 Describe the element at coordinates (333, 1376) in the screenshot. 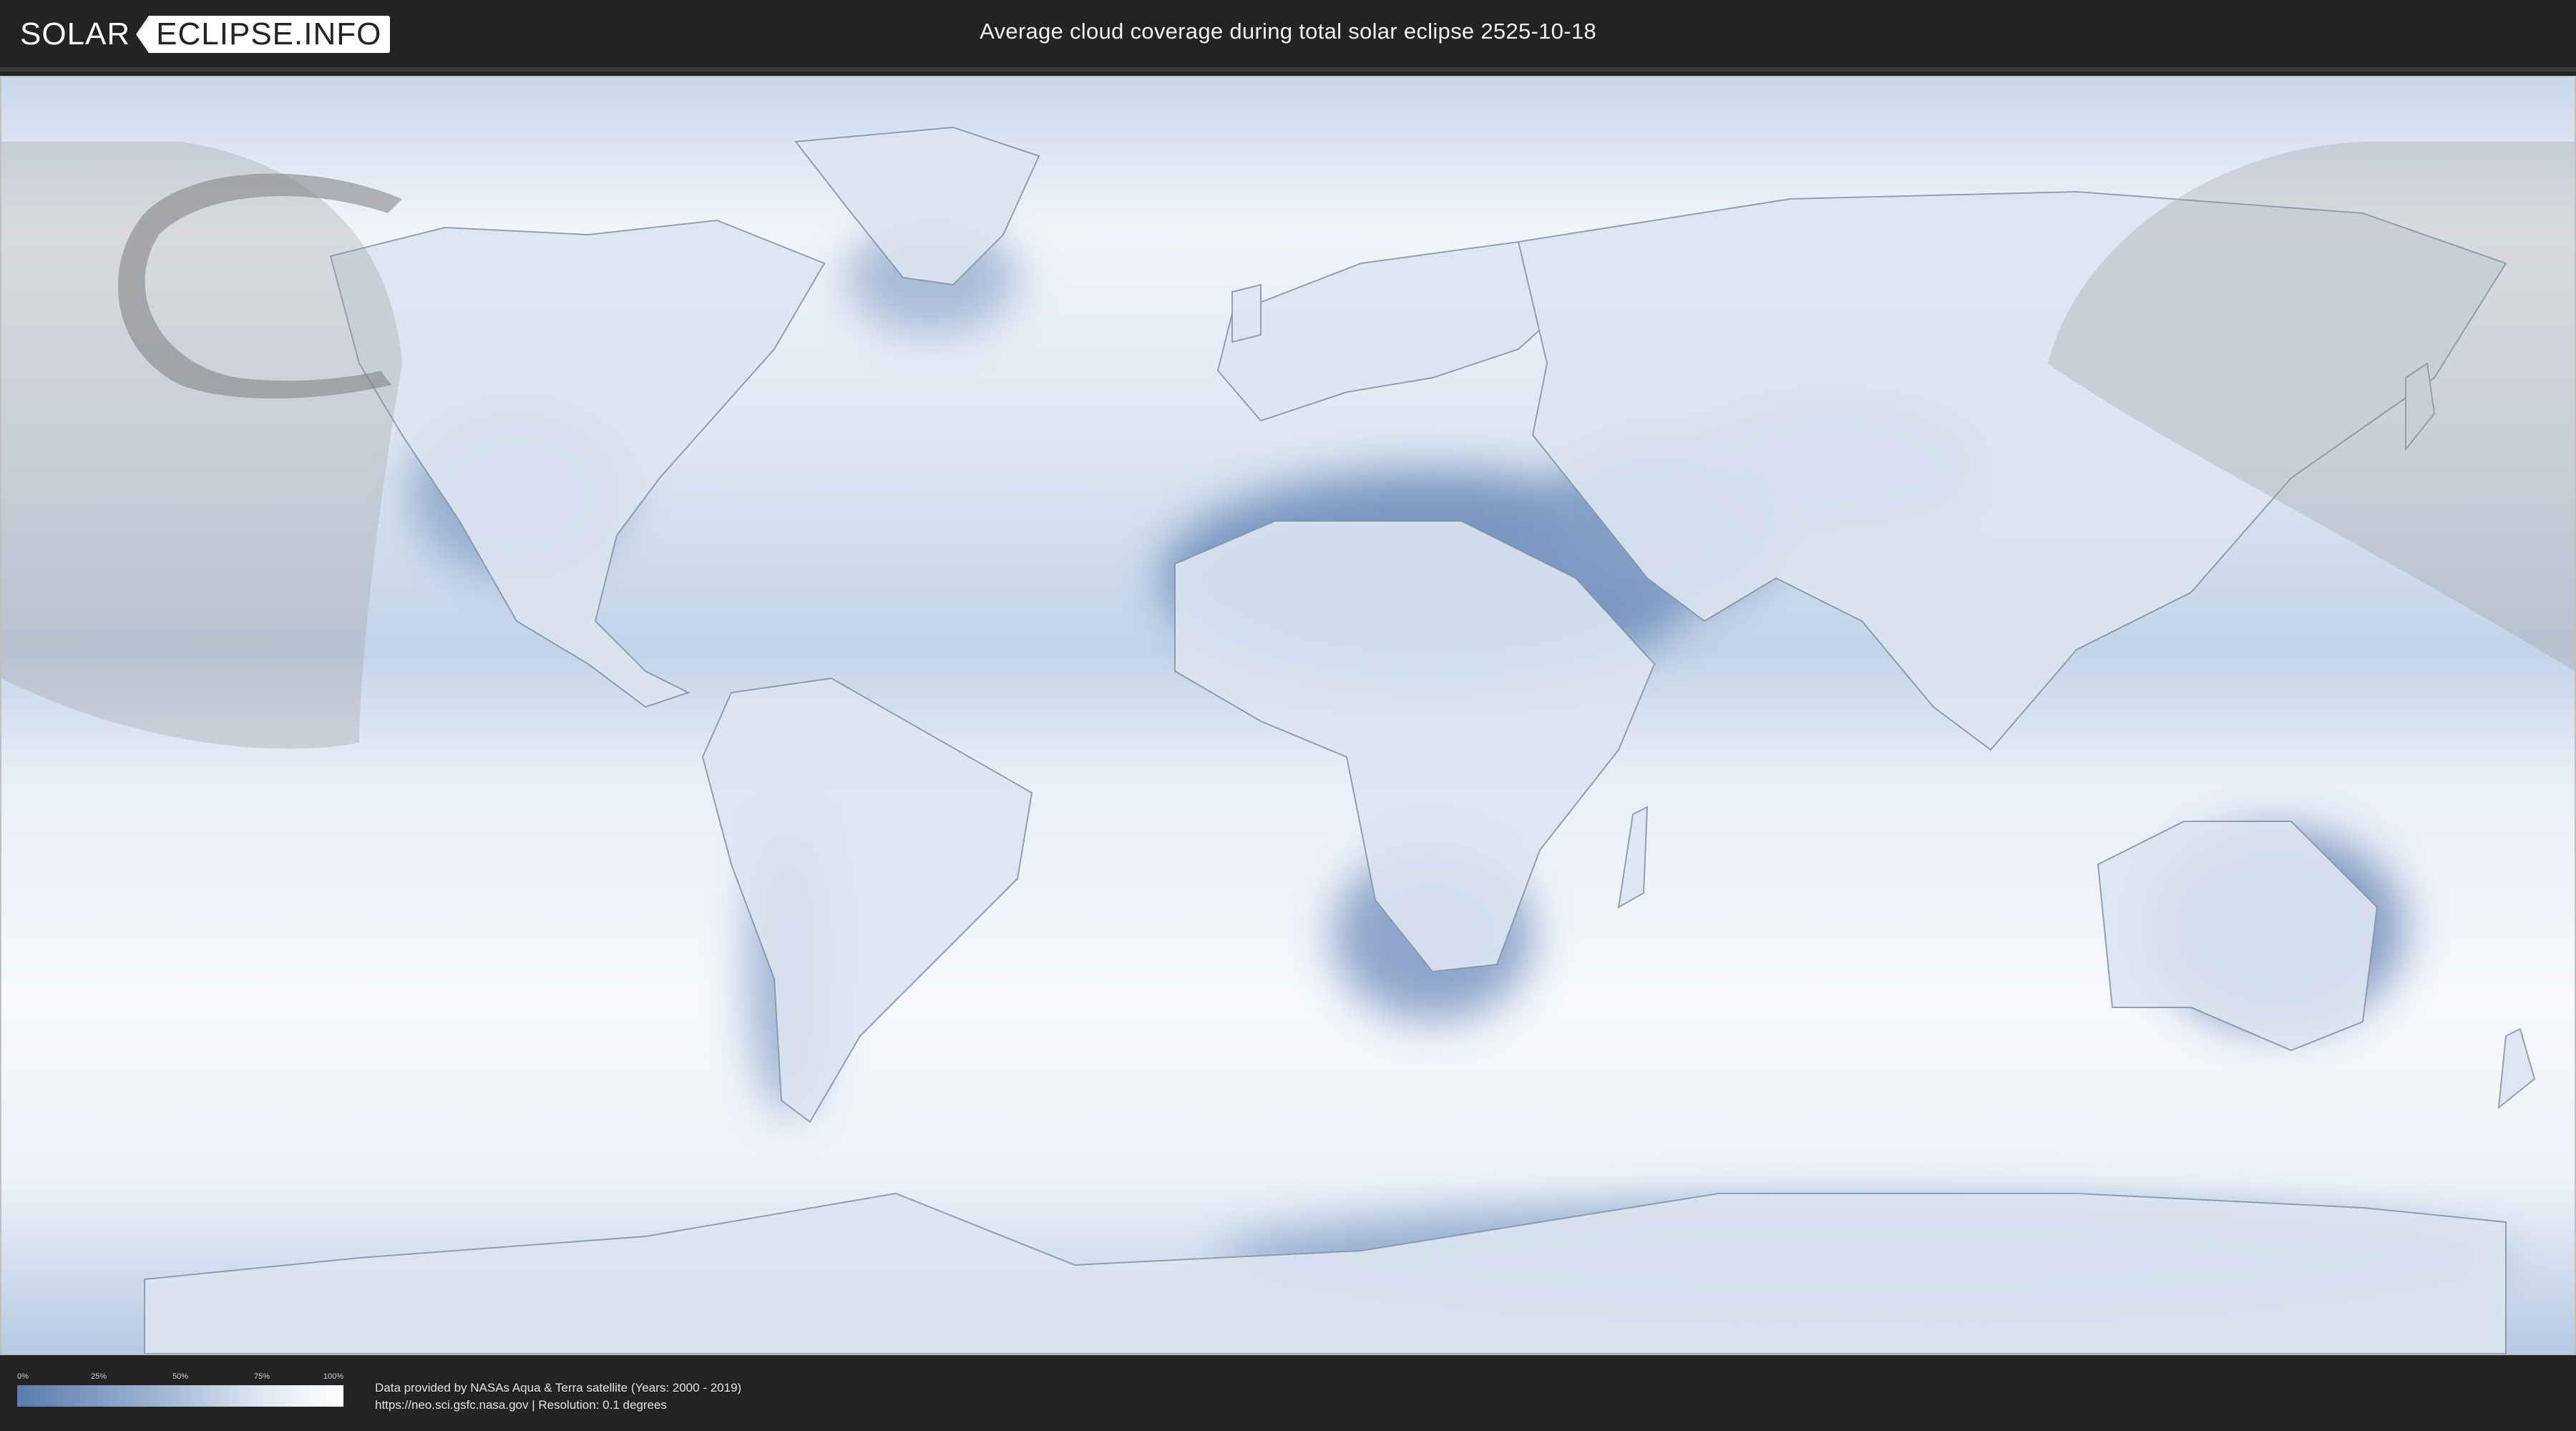

I see `legend-tick-100: 100%` at that location.